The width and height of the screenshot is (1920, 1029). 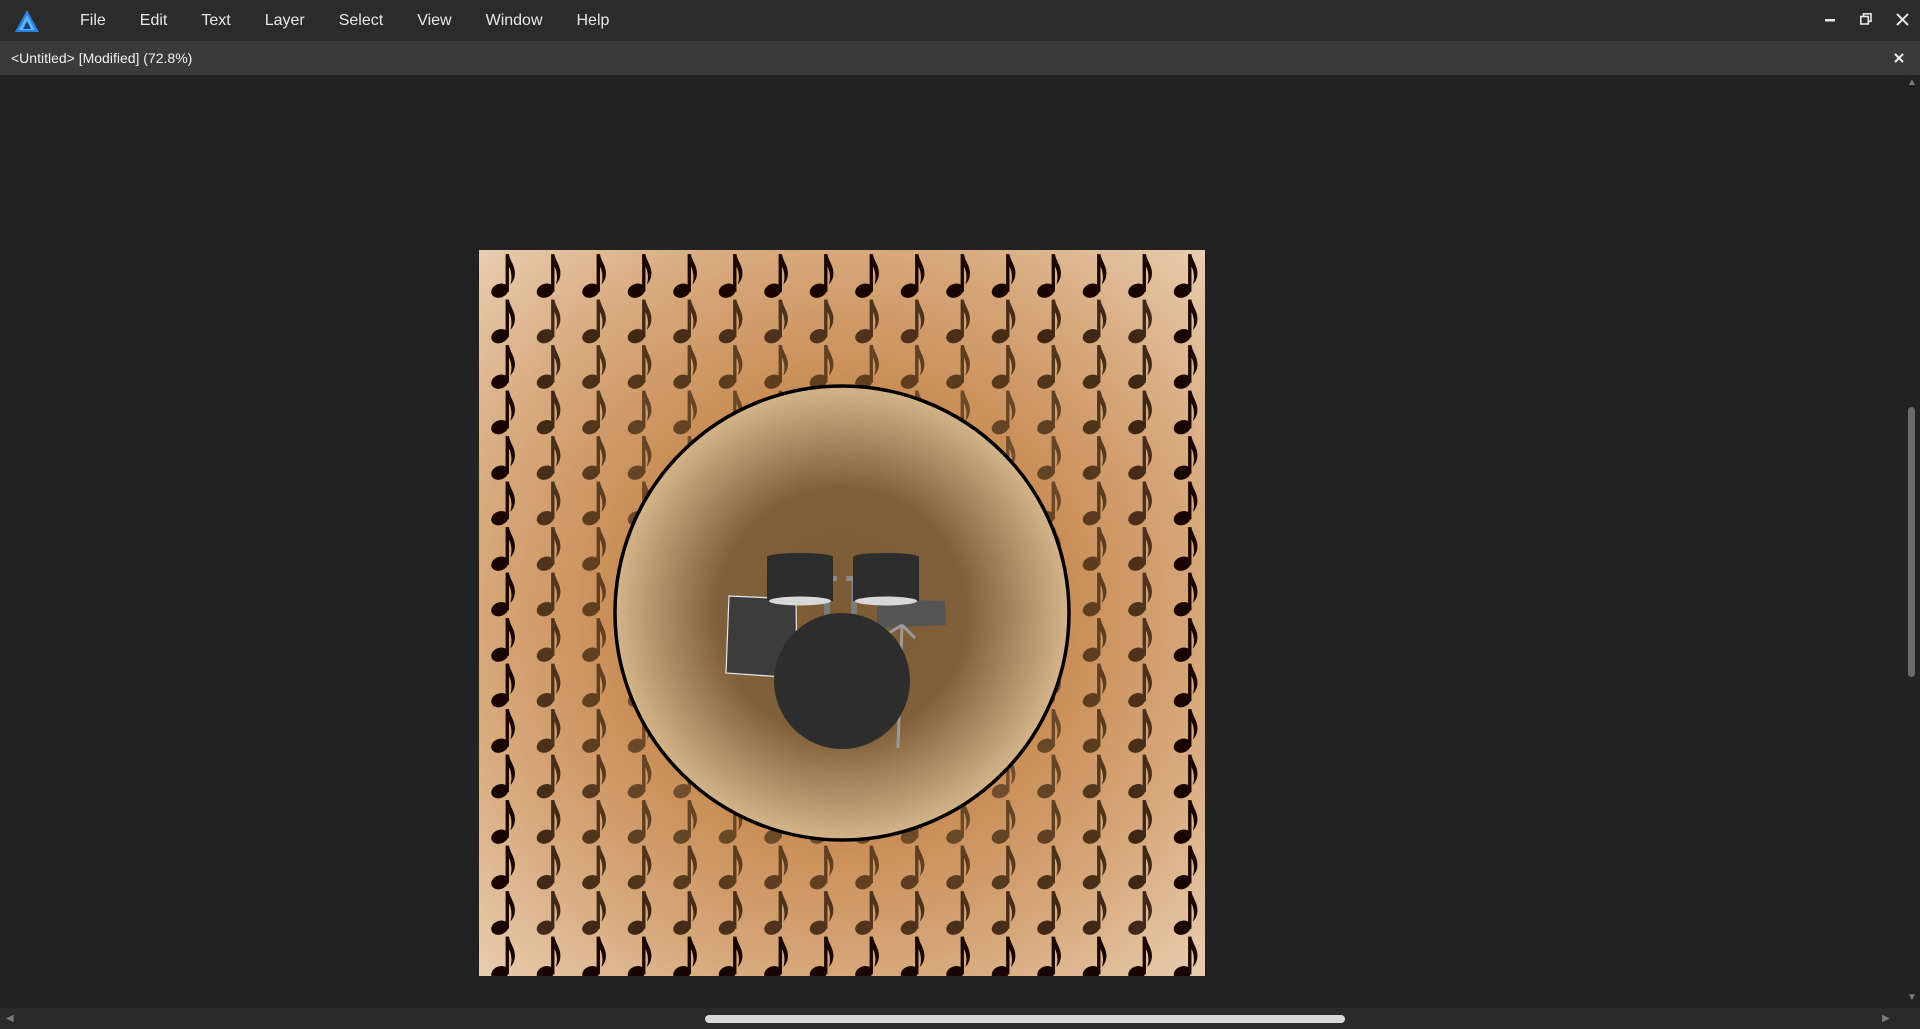 What do you see at coordinates (514, 20) in the screenshot?
I see `menu-window: Window` at bounding box center [514, 20].